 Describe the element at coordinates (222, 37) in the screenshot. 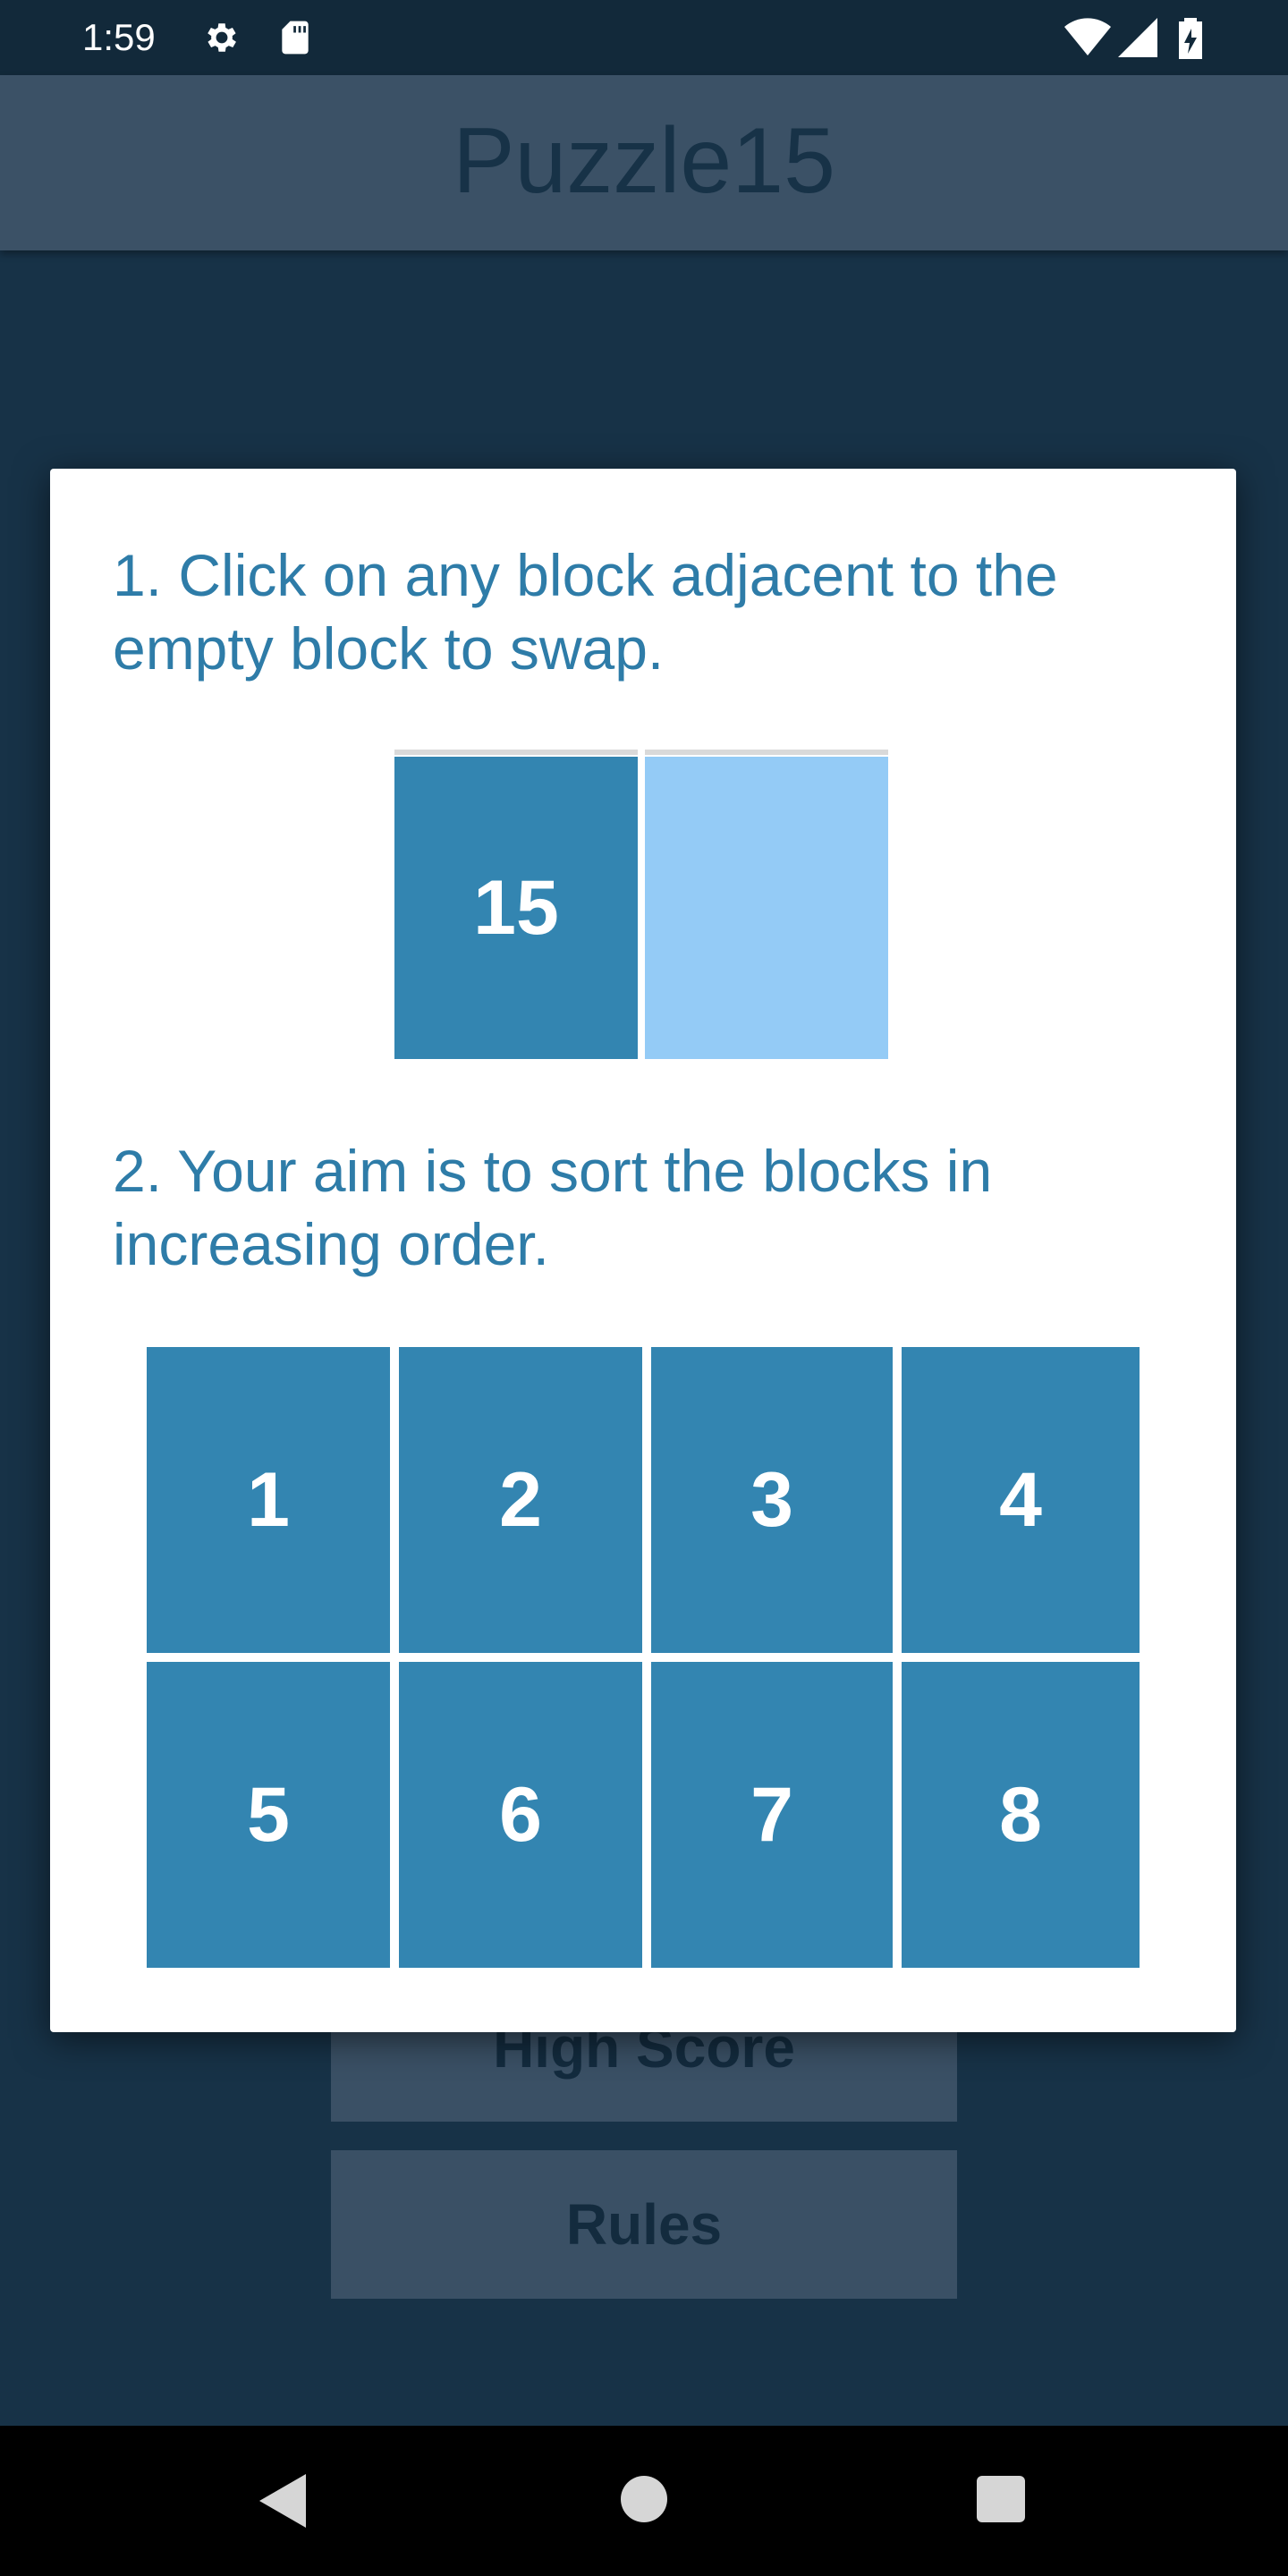

I see `gear-icon` at that location.